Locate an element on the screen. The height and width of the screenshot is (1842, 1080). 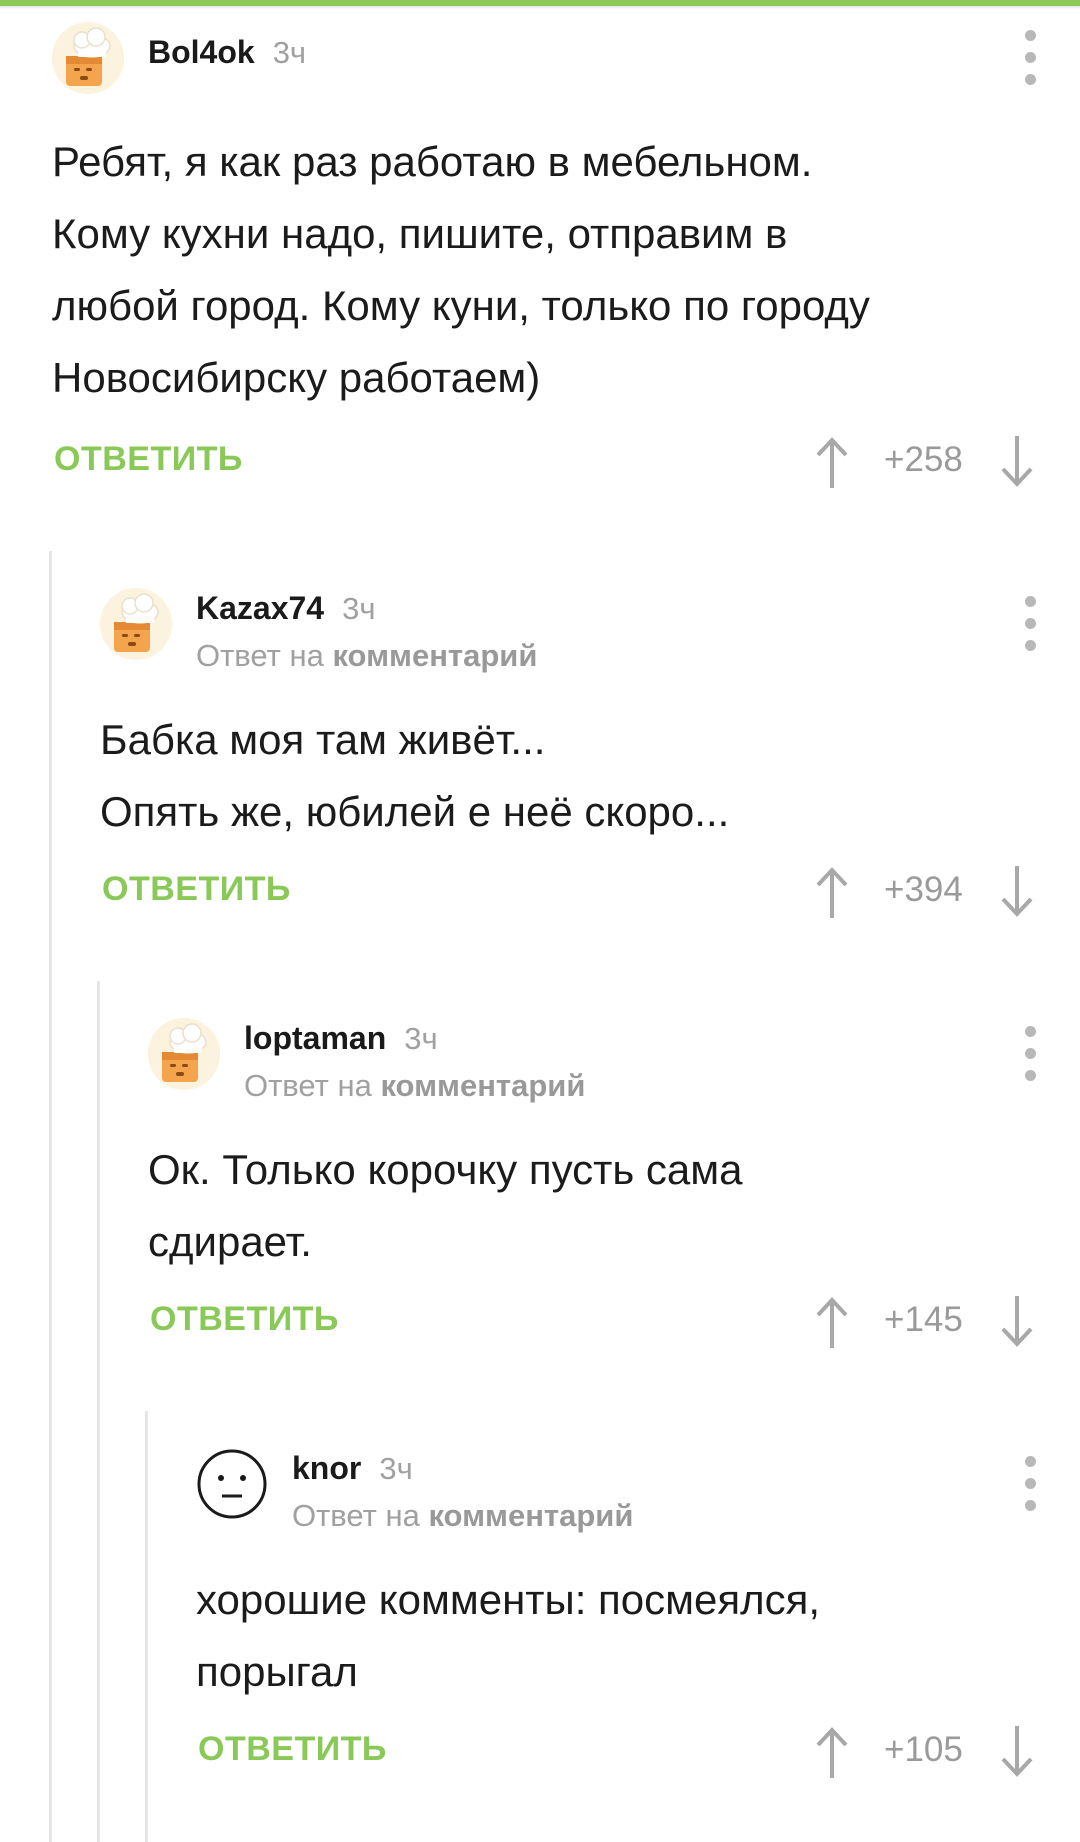
rating-count: +105 is located at coordinates (923, 1749).